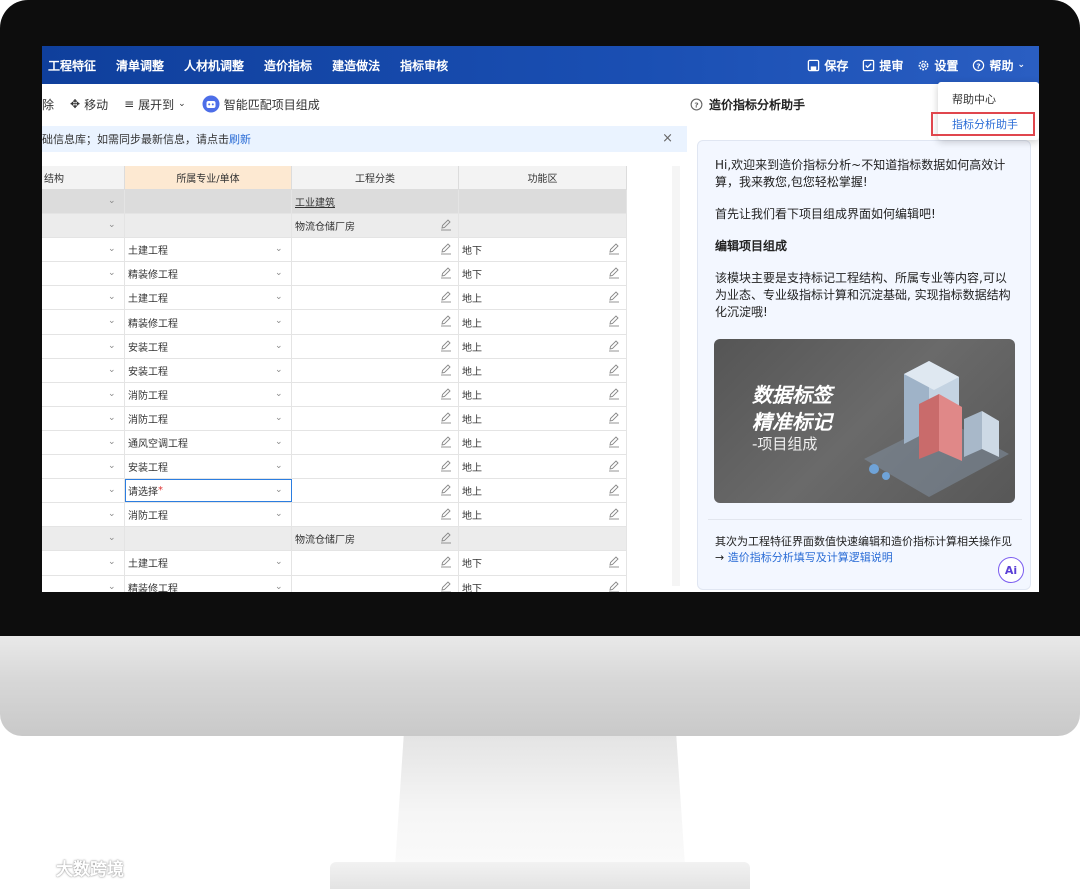  I want to click on cell-function-area: 地下, so click(543, 250).